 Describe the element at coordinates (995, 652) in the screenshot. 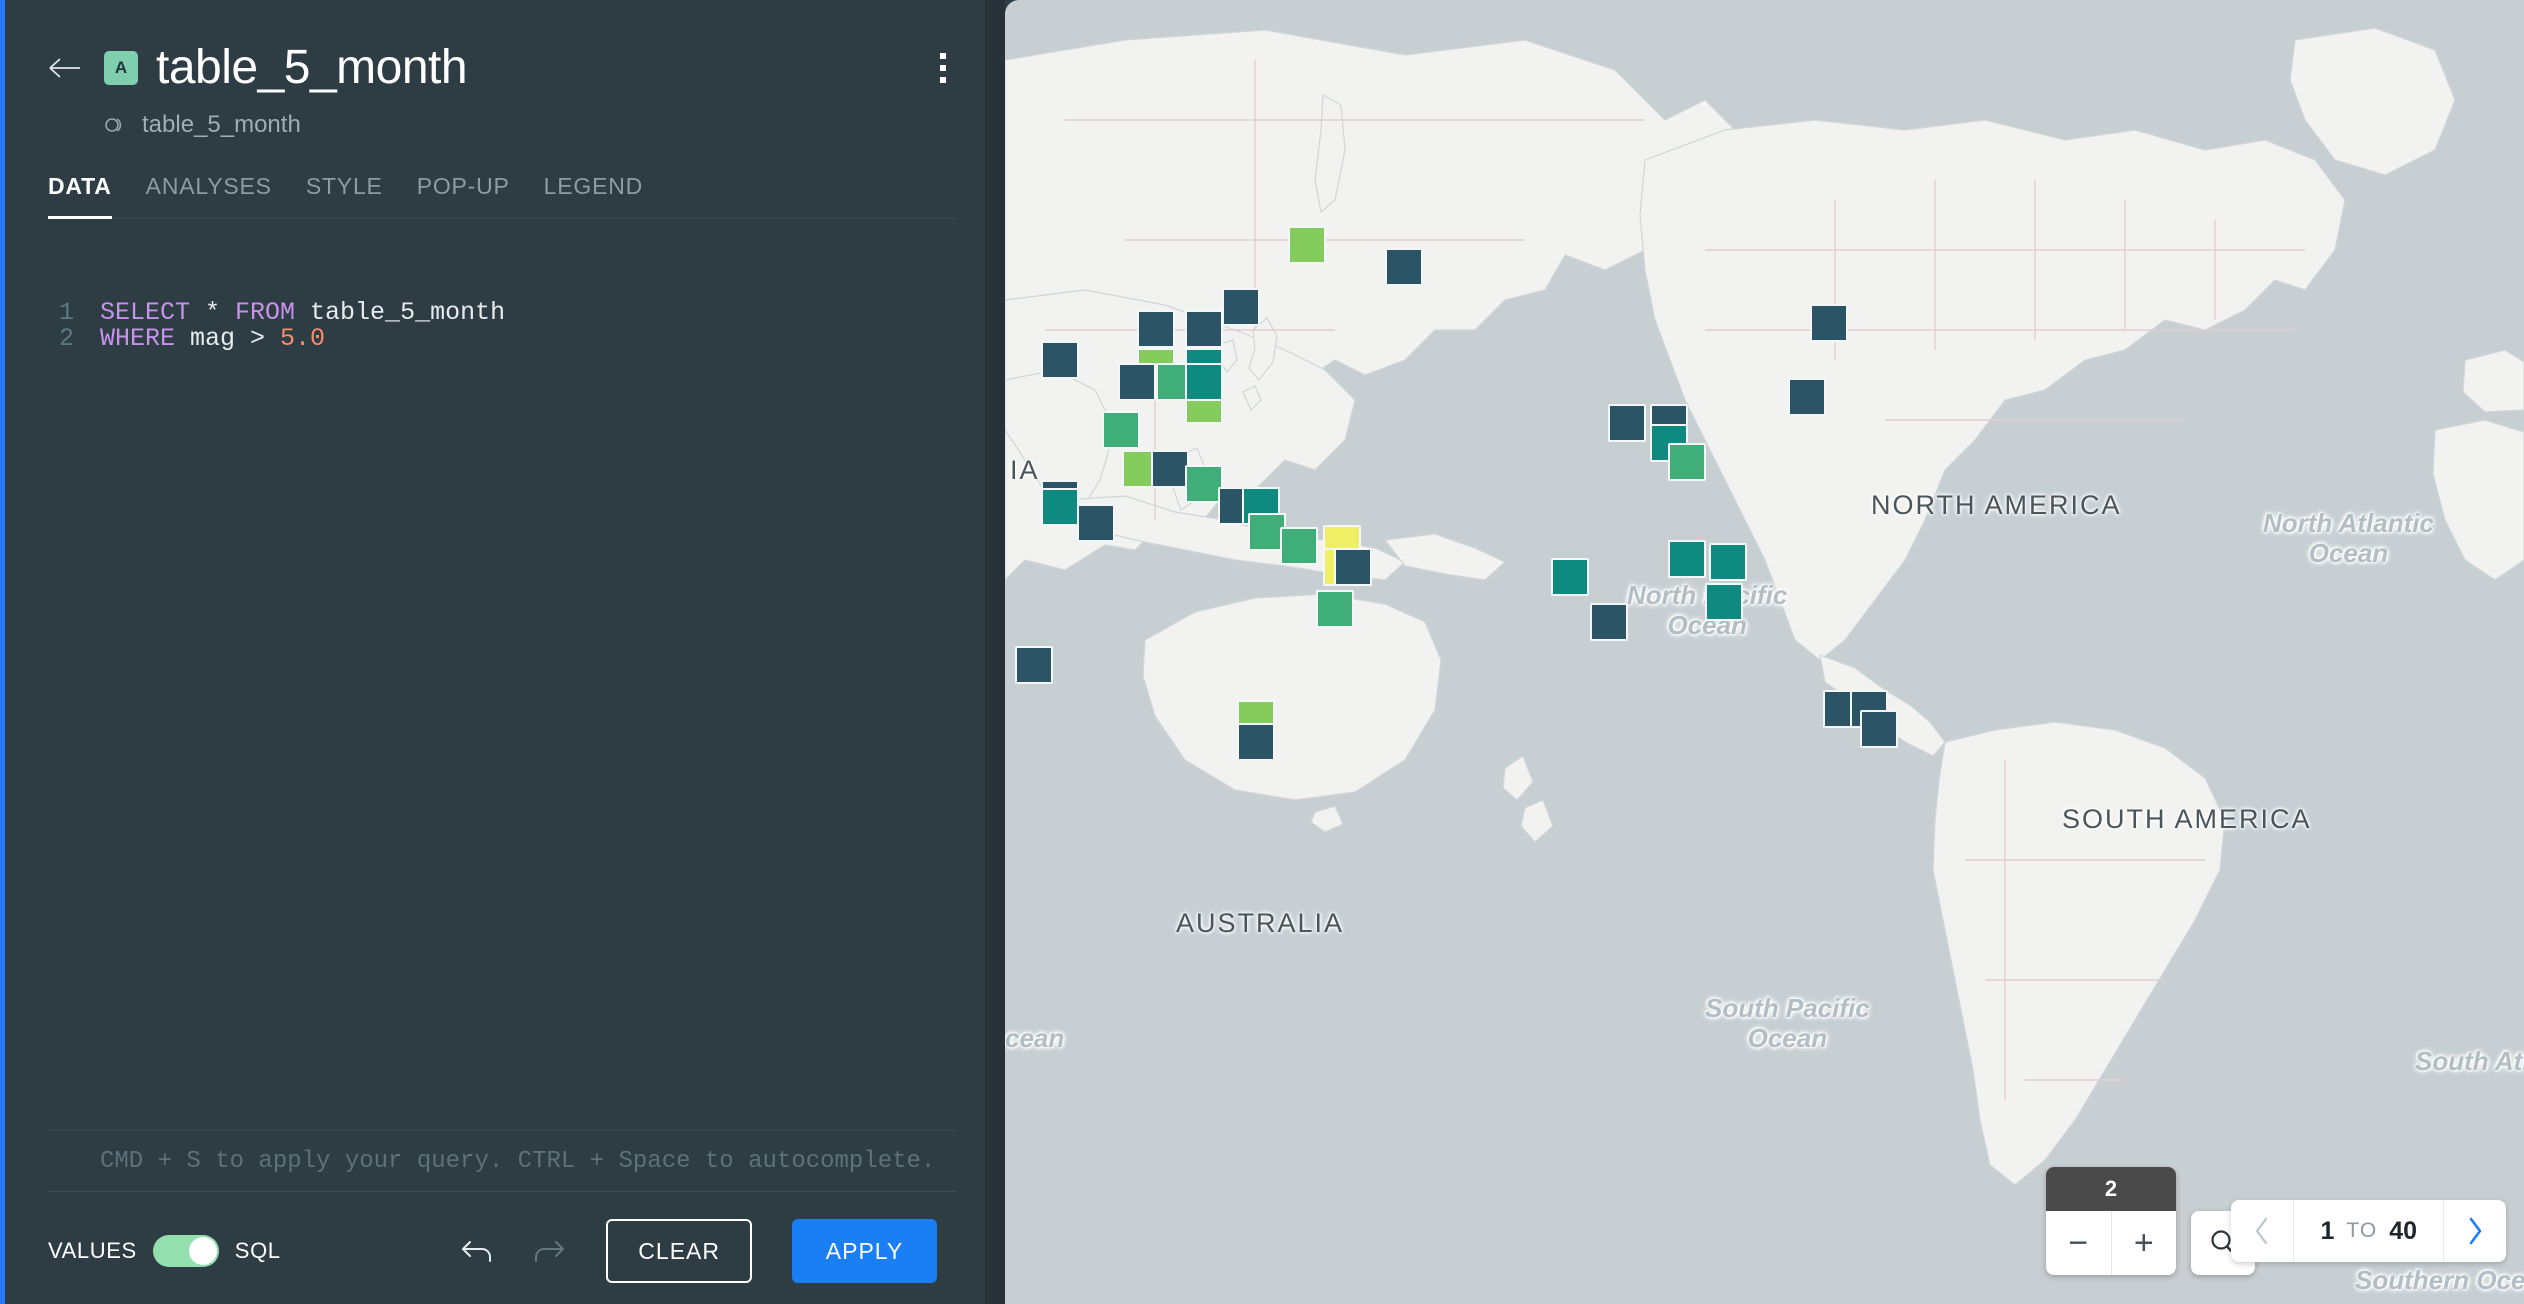

I see `panel-edge-divider` at that location.